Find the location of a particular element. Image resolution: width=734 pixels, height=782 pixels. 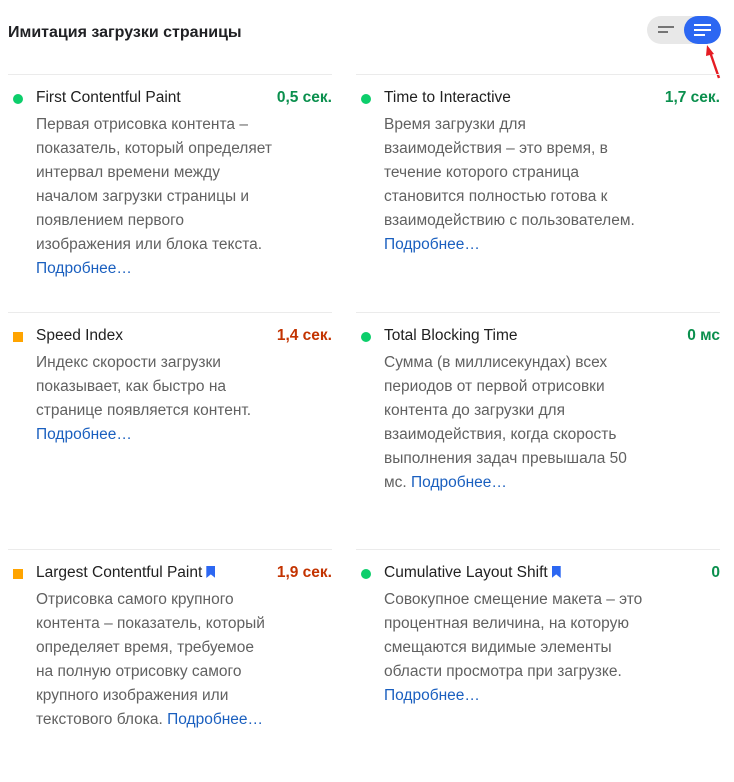

metric-title: Largest Contentful Paint is located at coordinates (126, 573).